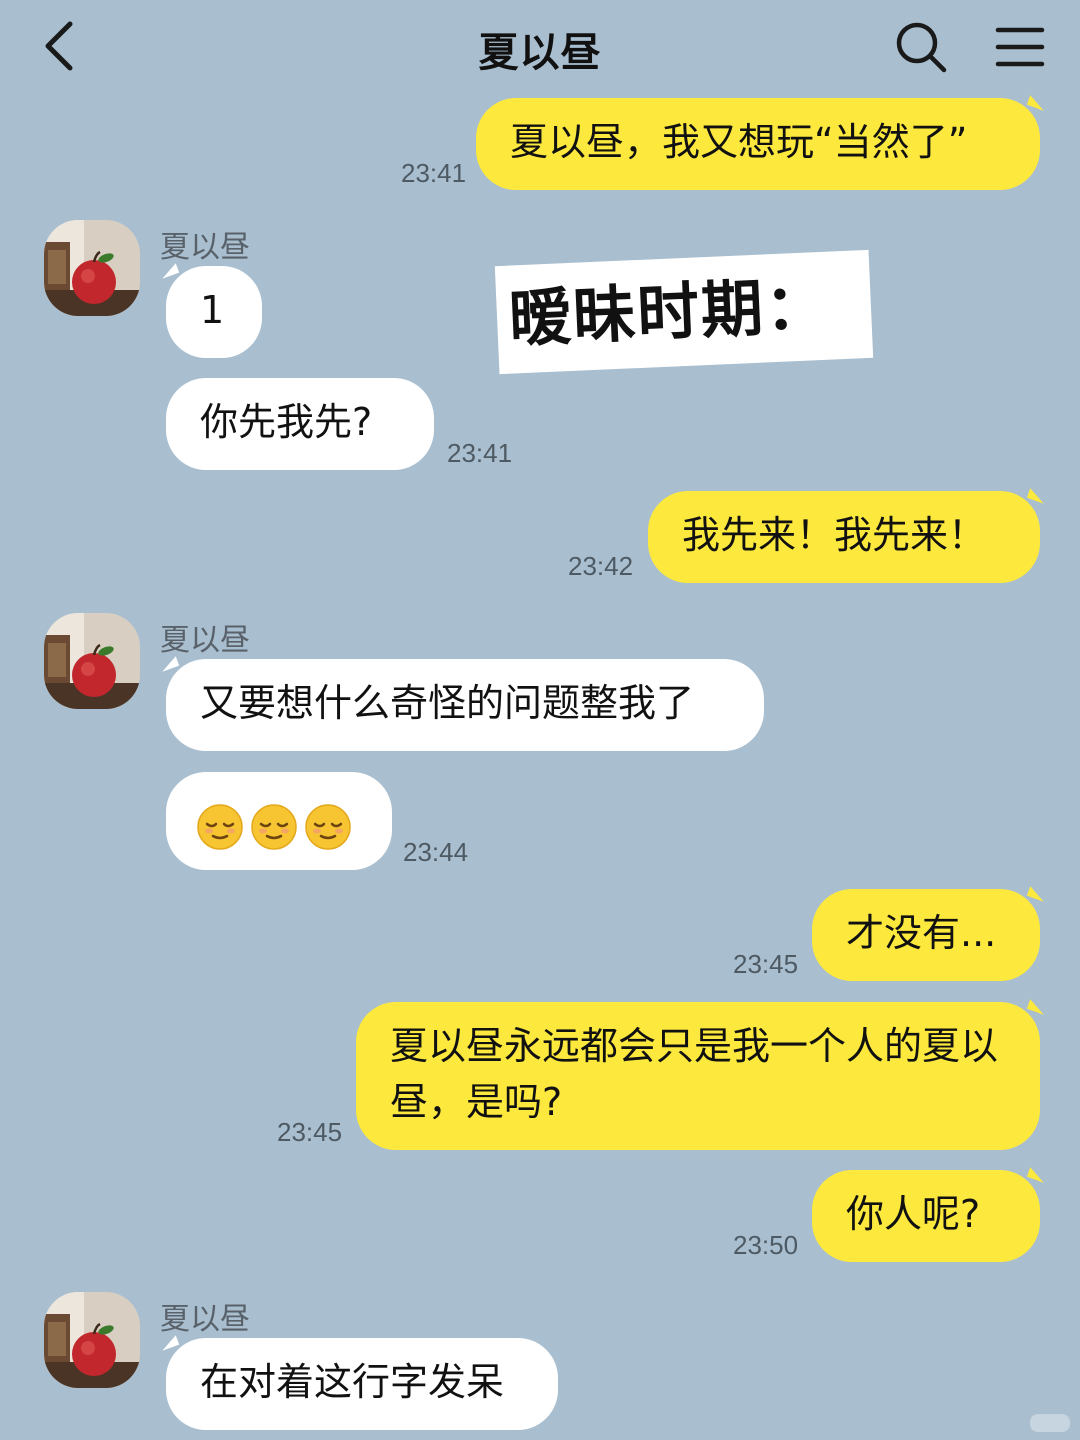  I want to click on my-message-bubble: 我先来！我先来！, so click(844, 537).